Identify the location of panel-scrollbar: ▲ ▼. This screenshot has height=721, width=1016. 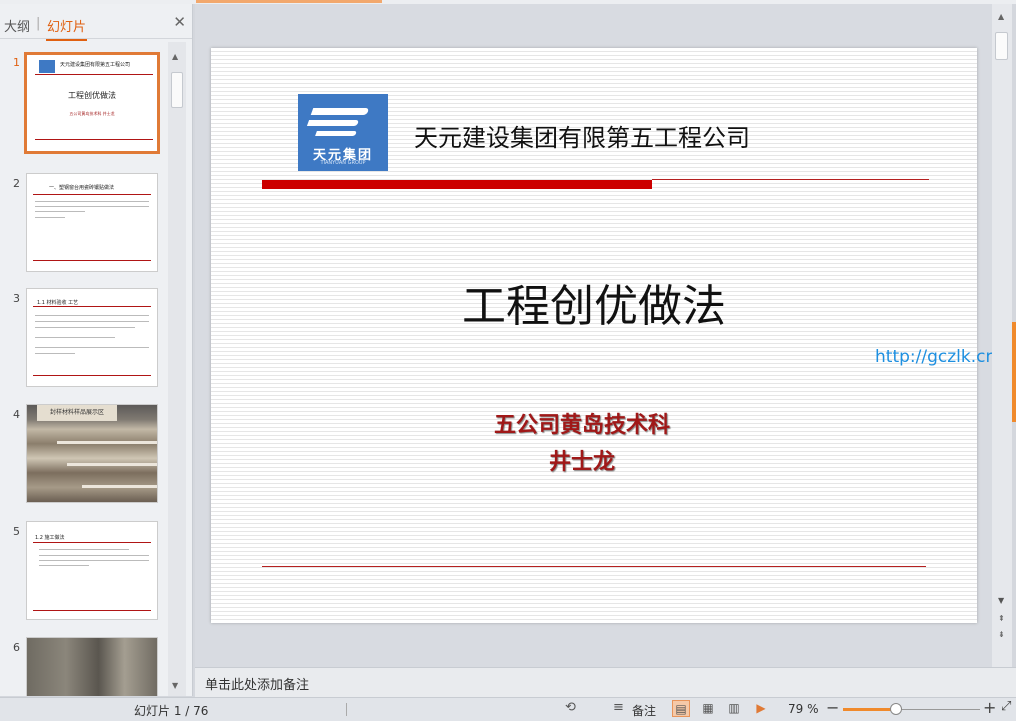
(177, 369).